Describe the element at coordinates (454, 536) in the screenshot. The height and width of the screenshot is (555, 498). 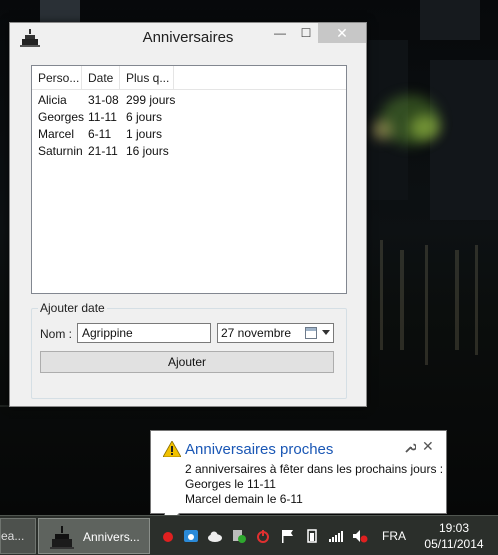
I see `clock: 19:03 05/11/2014` at that location.